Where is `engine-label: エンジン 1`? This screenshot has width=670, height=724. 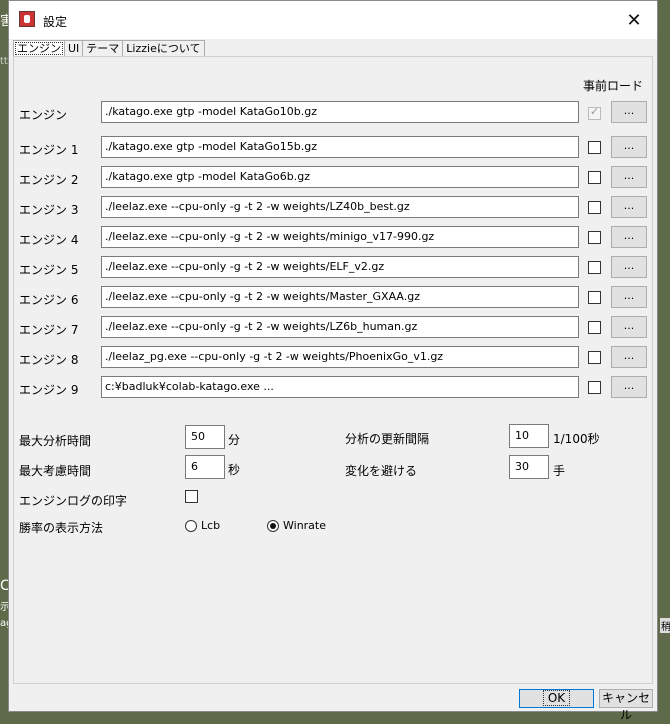
engine-label: エンジン 1 is located at coordinates (49, 150).